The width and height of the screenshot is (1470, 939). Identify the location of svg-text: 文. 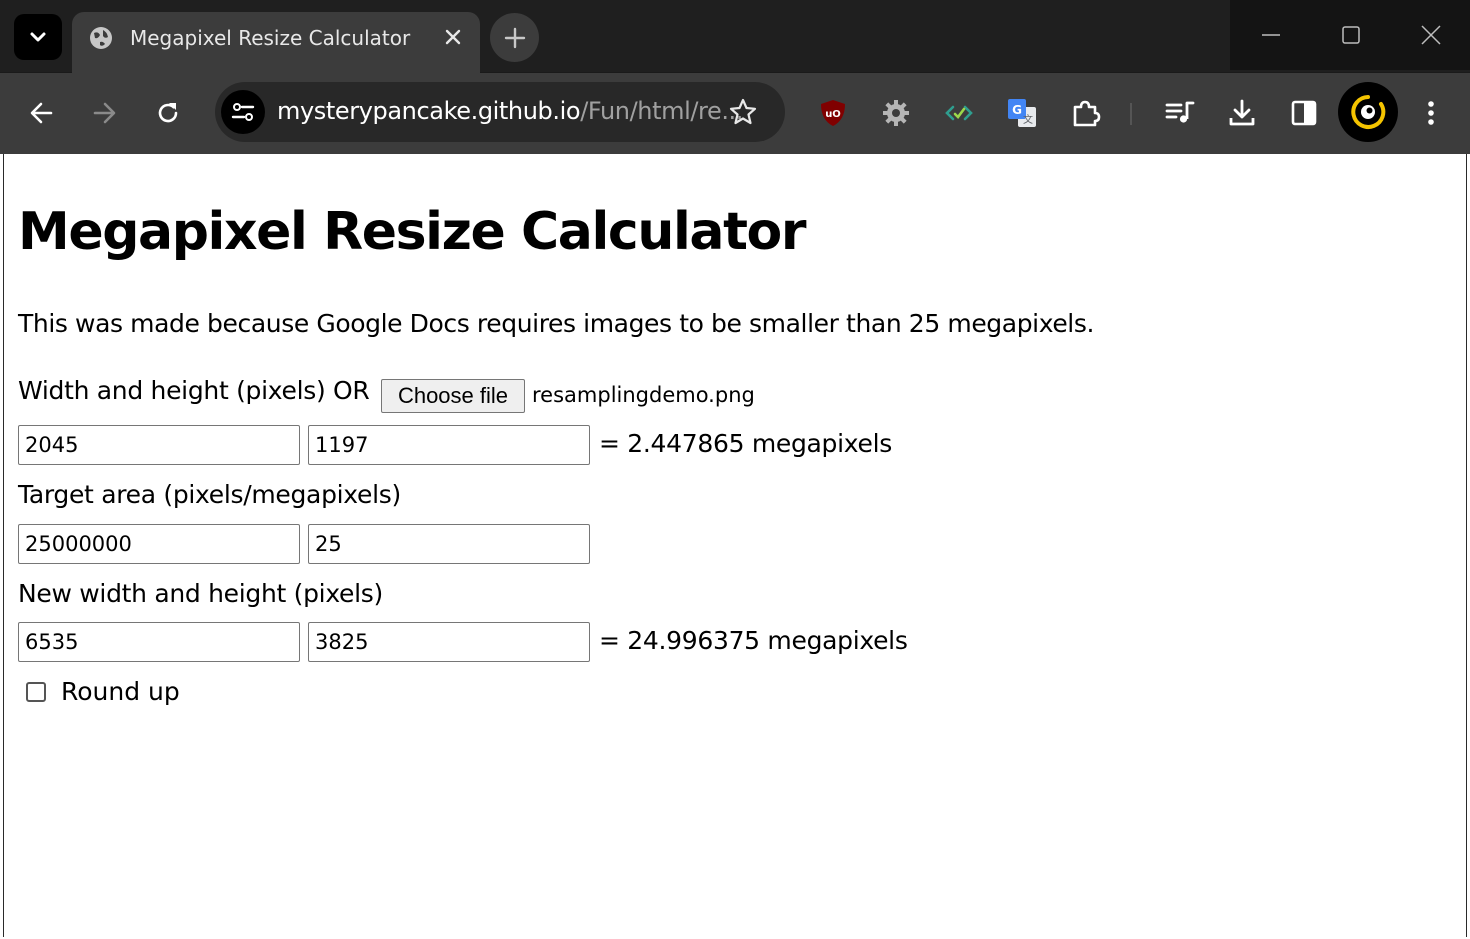
(1028, 119).